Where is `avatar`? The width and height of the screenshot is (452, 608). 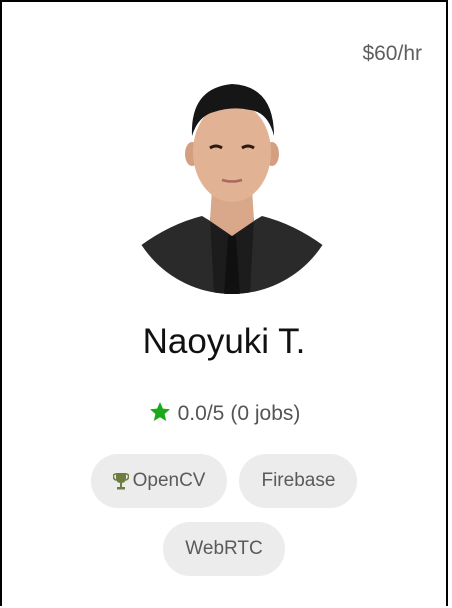
avatar is located at coordinates (232, 186).